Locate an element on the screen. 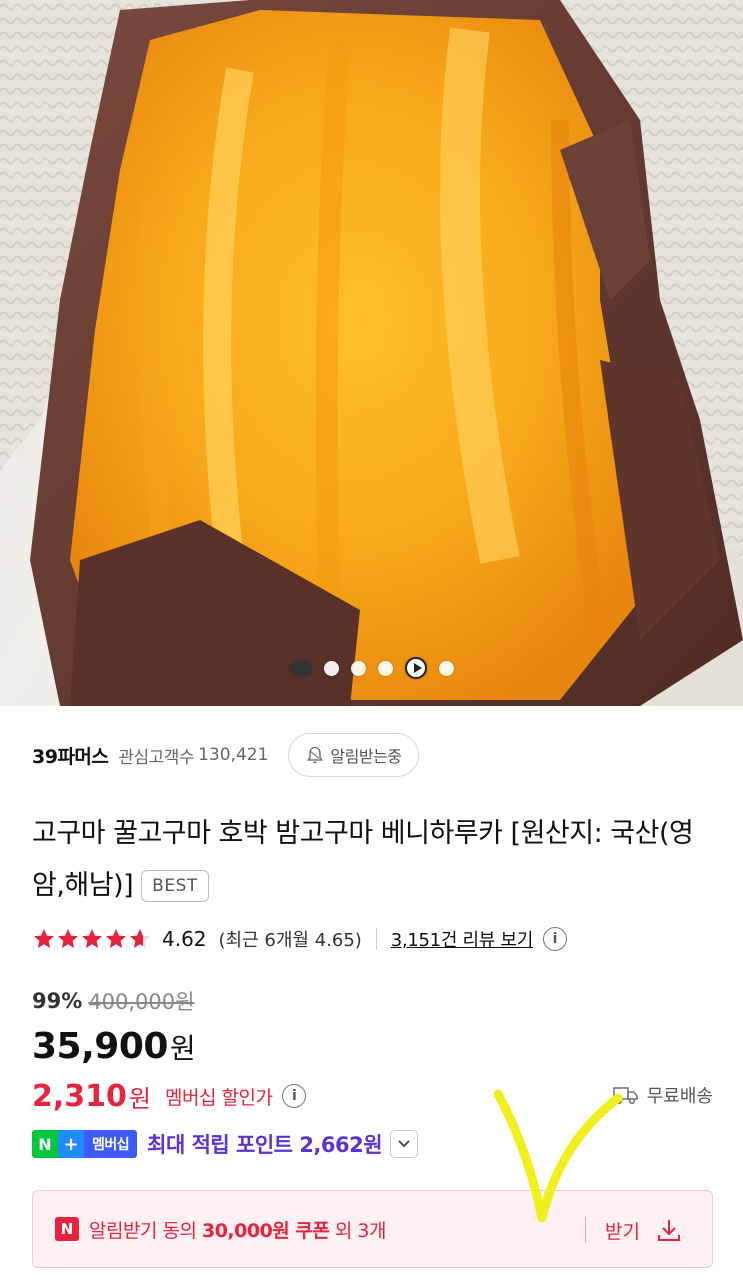  member-price-row: 2,310 원 멤버십 할인가 i is located at coordinates (169, 1096).